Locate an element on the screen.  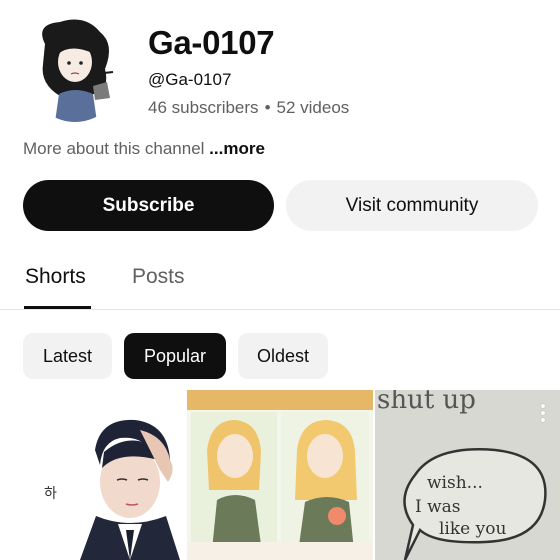
channel-handle: @Ga-0107 is located at coordinates (190, 79).